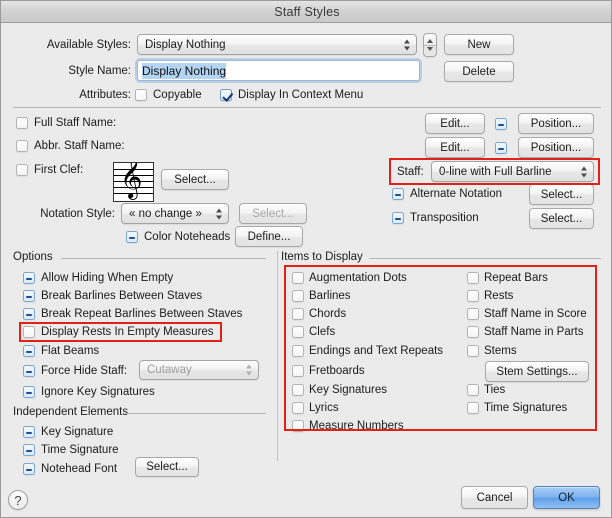  What do you see at coordinates (485, 258) in the screenshot?
I see `items-to-display-group-rule` at bounding box center [485, 258].